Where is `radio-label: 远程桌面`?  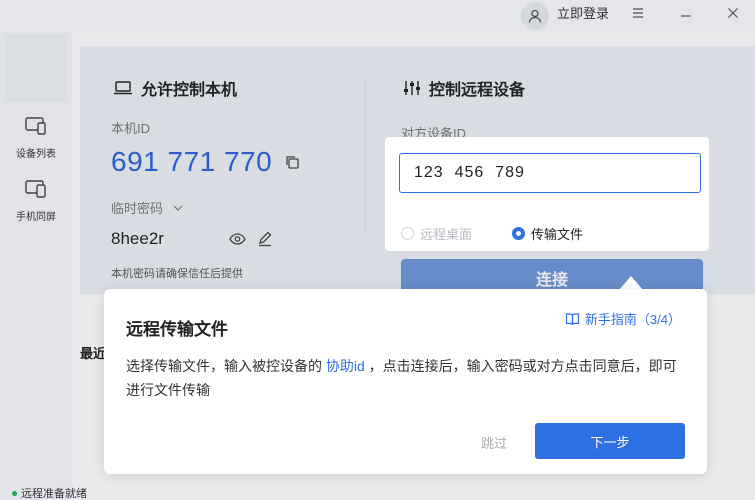 radio-label: 远程桌面 is located at coordinates (446, 234).